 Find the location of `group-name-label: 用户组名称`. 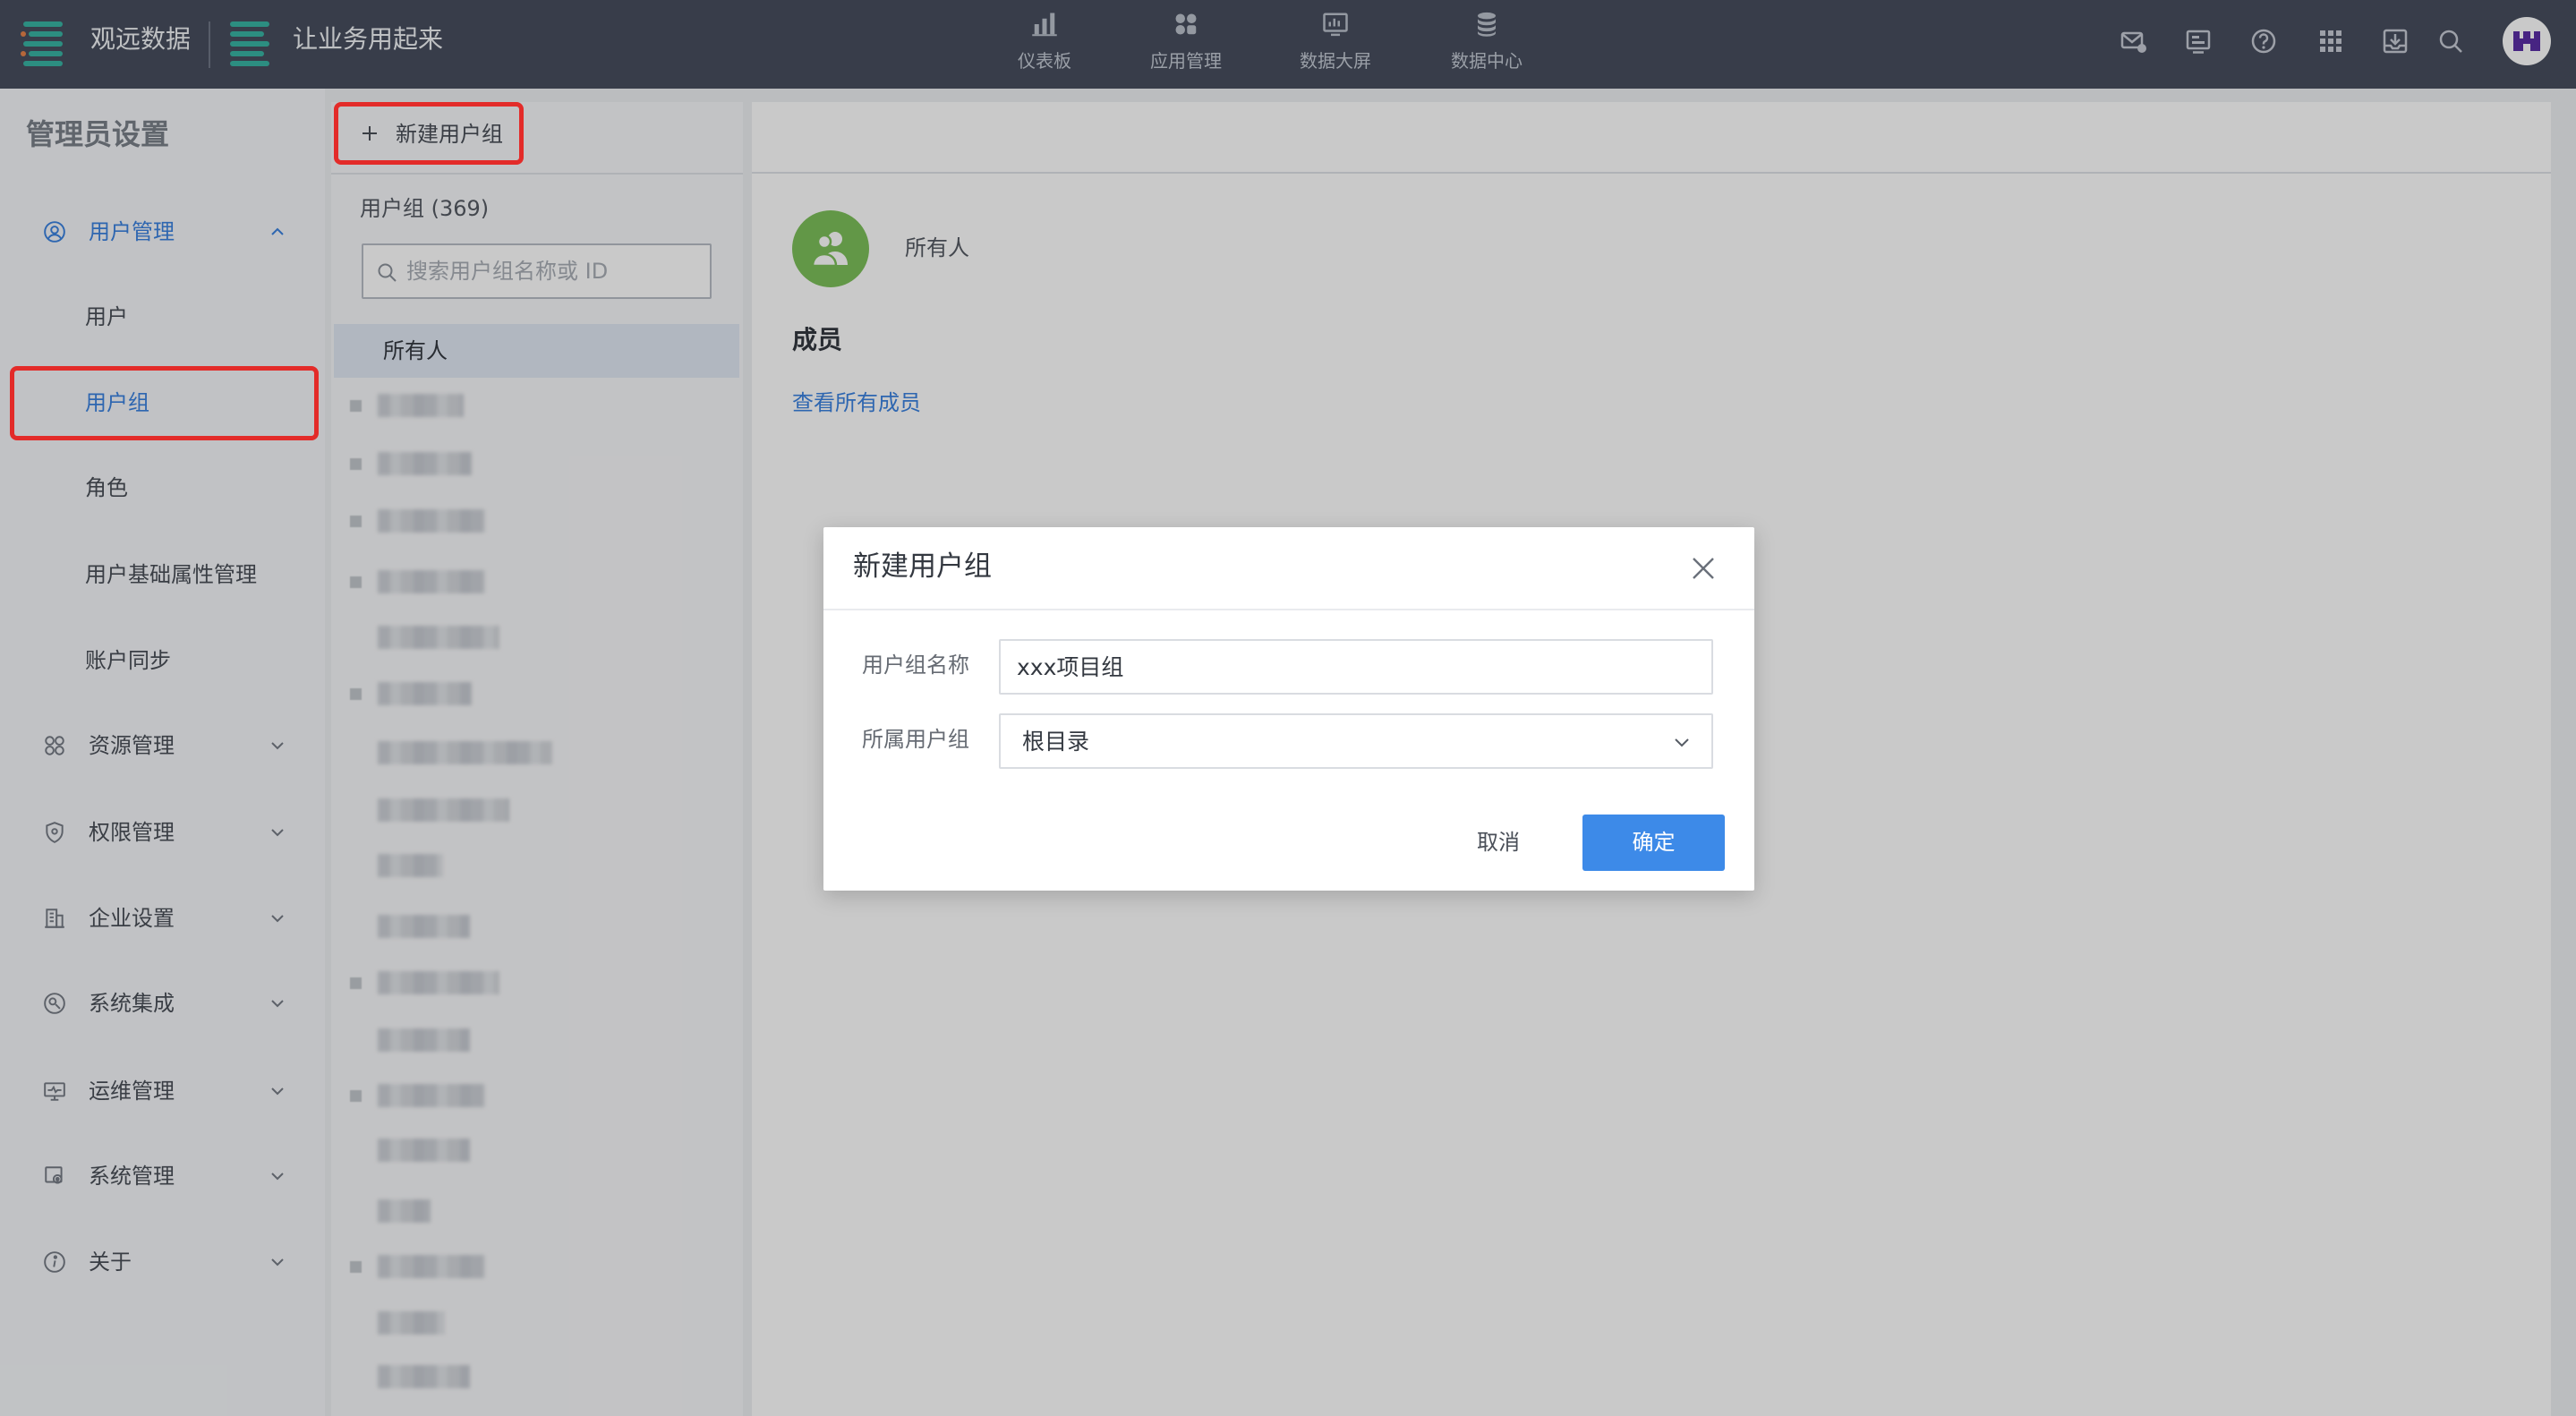

group-name-label: 用户组名称 is located at coordinates (915, 665).